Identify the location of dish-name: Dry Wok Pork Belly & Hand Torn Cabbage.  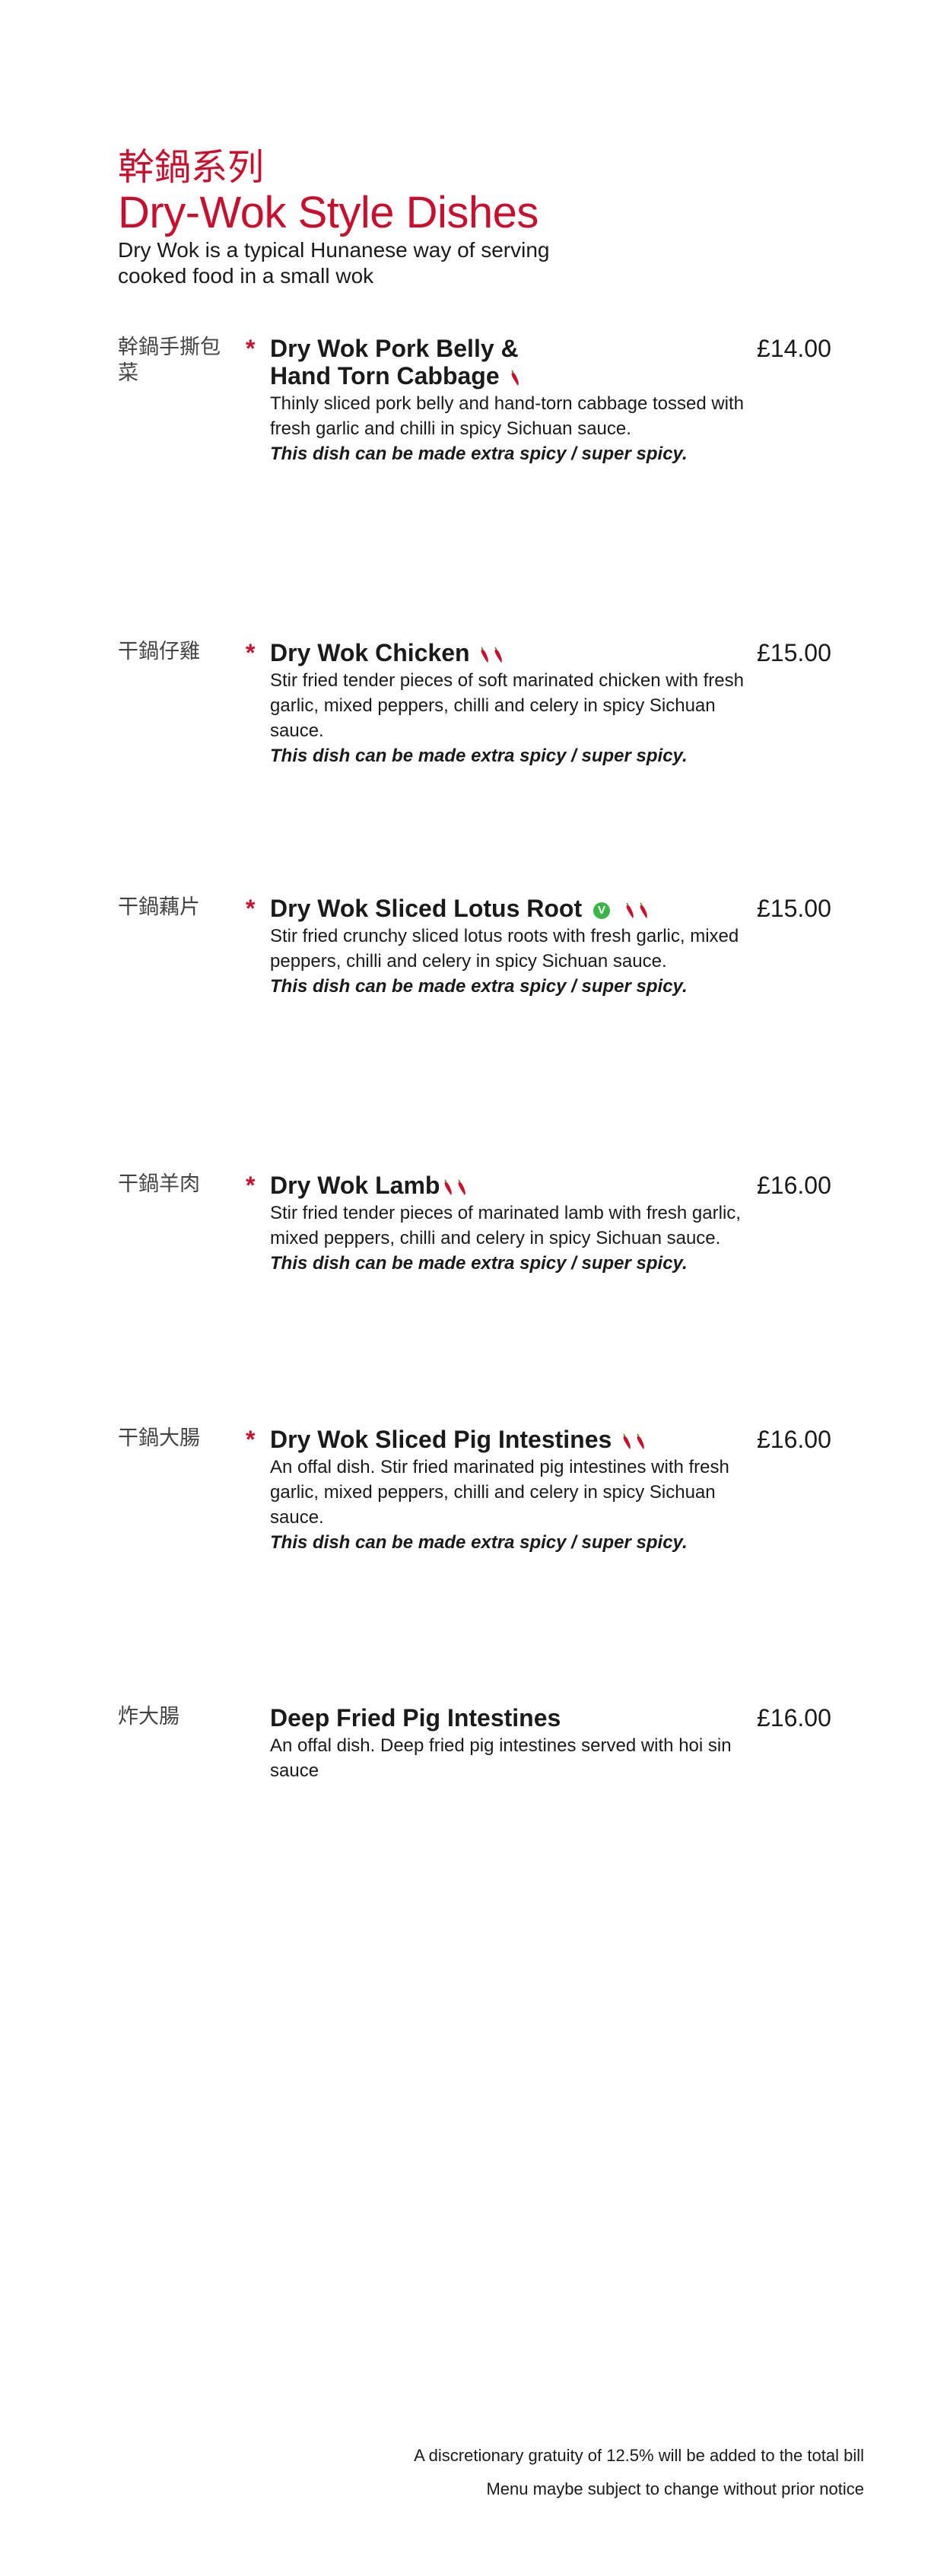
(513, 363).